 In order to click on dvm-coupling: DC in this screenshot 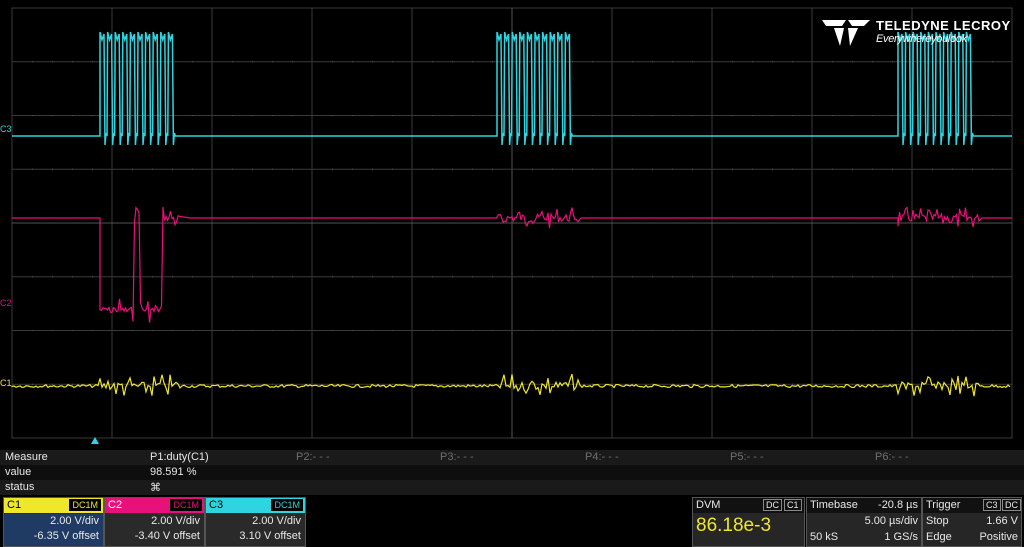, I will do `click(772, 505)`.